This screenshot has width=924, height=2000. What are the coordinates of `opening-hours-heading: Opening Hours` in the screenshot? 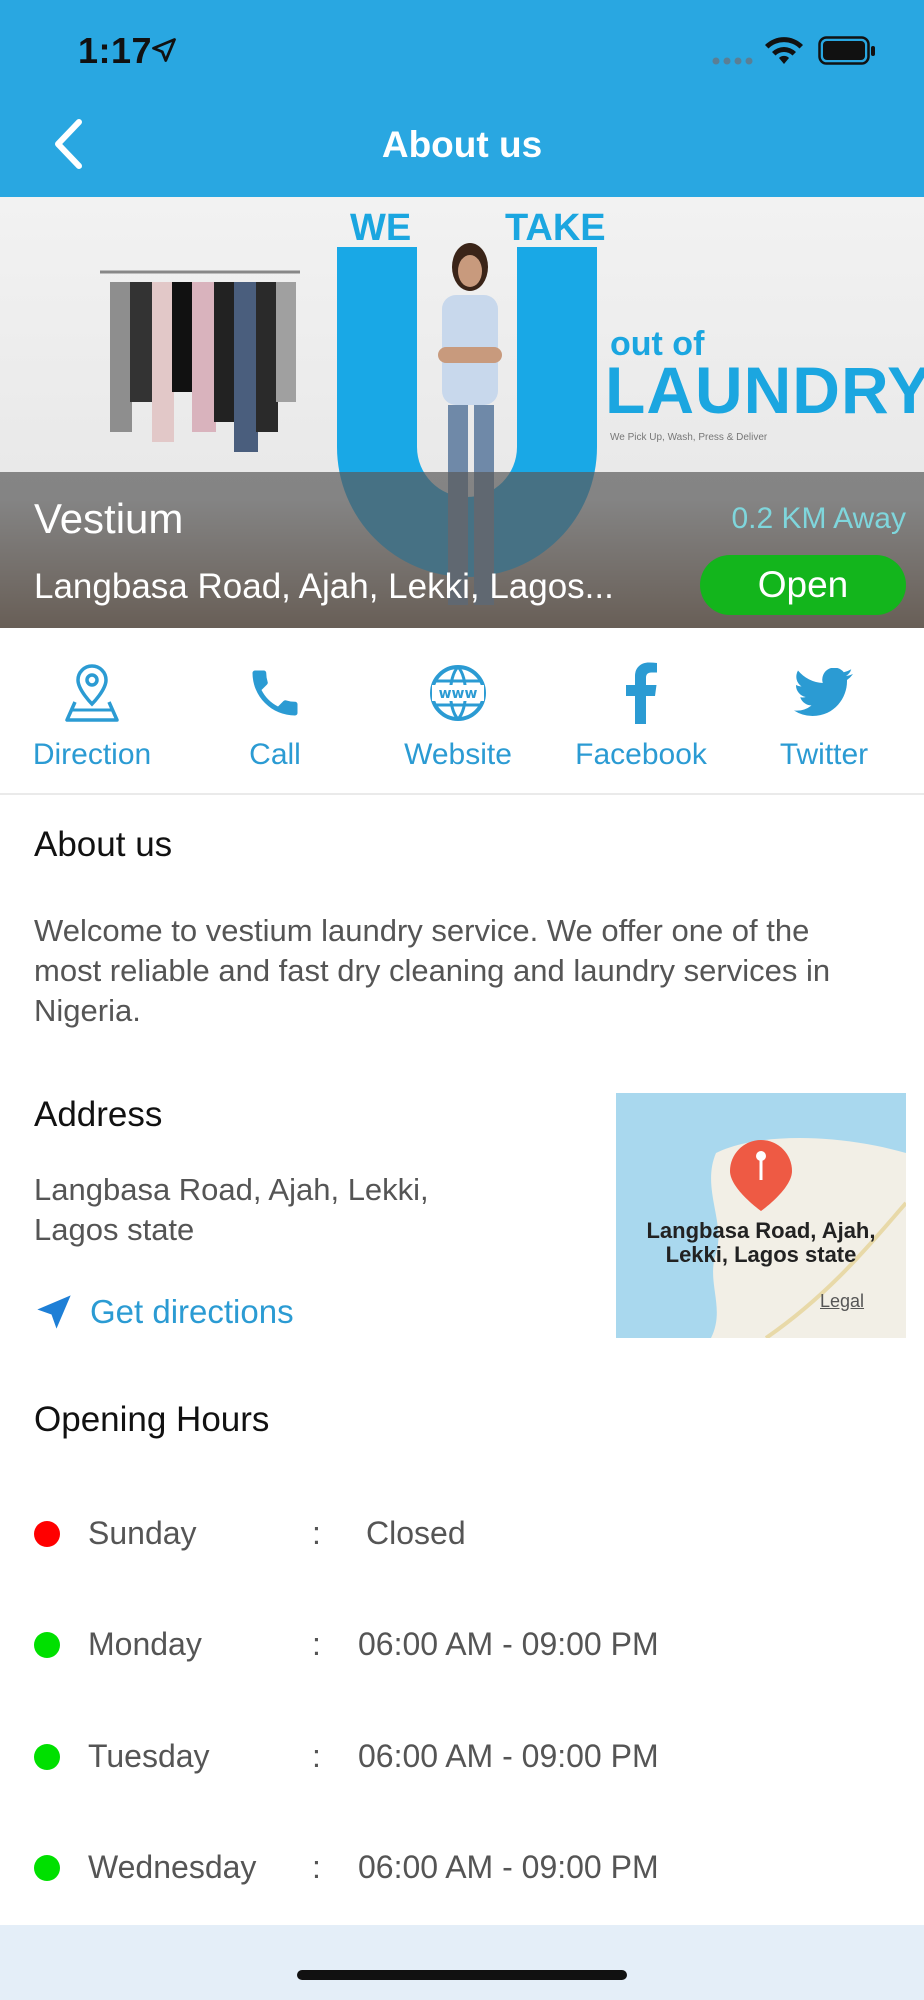 It's located at (152, 1419).